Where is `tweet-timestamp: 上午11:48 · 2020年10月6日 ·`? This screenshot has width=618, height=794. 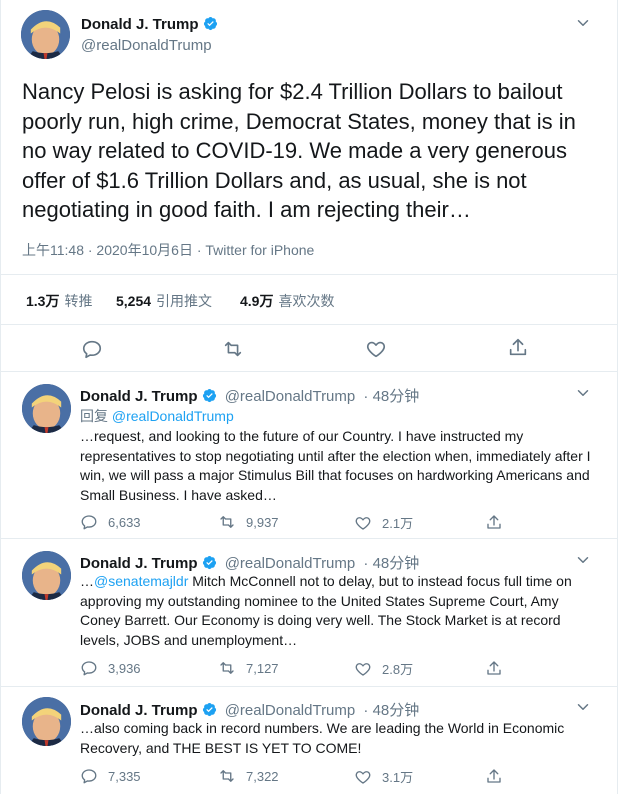 tweet-timestamp: 上午11:48 · 2020年10月6日 · is located at coordinates (113, 250).